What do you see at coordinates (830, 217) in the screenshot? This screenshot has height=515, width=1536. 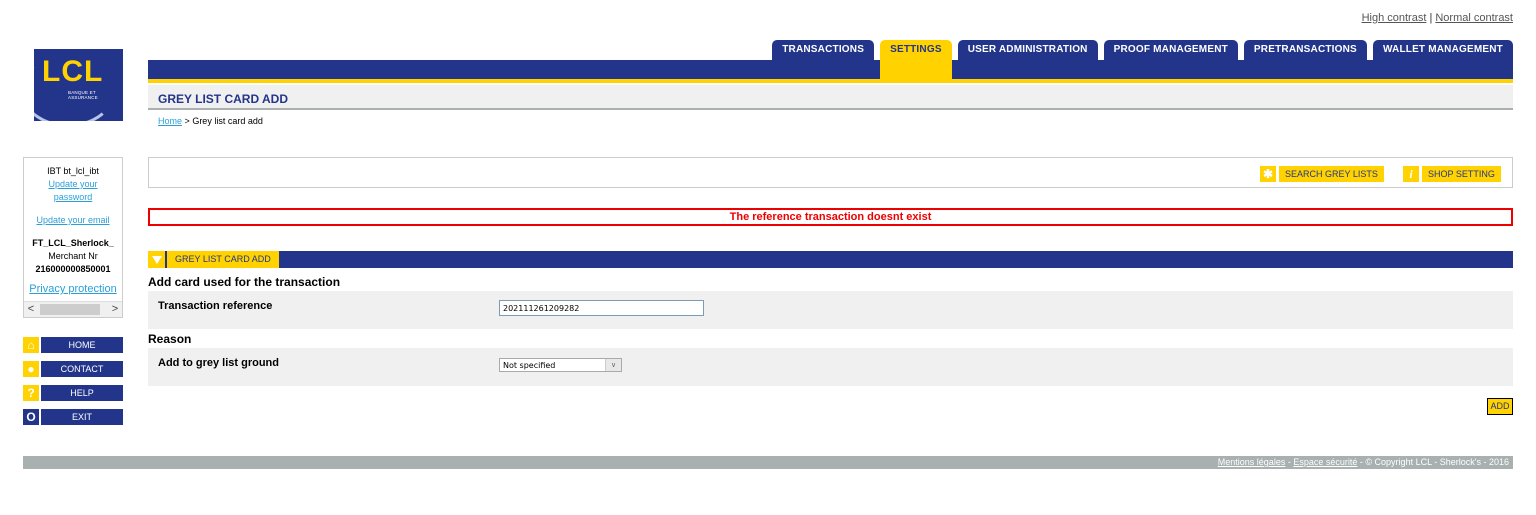 I see `error-message: The reference transaction doesnt exist` at bounding box center [830, 217].